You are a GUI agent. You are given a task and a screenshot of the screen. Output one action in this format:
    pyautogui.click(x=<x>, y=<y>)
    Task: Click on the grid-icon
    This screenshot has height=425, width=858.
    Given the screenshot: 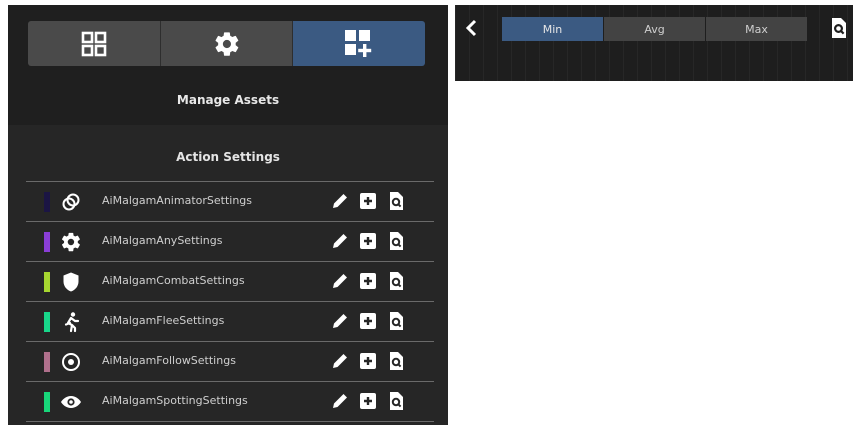 What is the action you would take?
    pyautogui.click(x=94, y=43)
    